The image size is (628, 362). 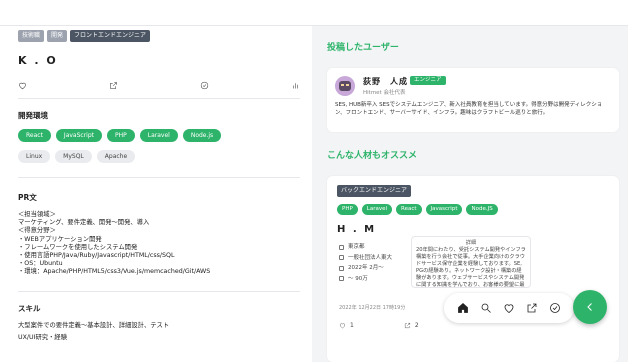 What do you see at coordinates (352, 325) in the screenshot?
I see `like-count: 1` at bounding box center [352, 325].